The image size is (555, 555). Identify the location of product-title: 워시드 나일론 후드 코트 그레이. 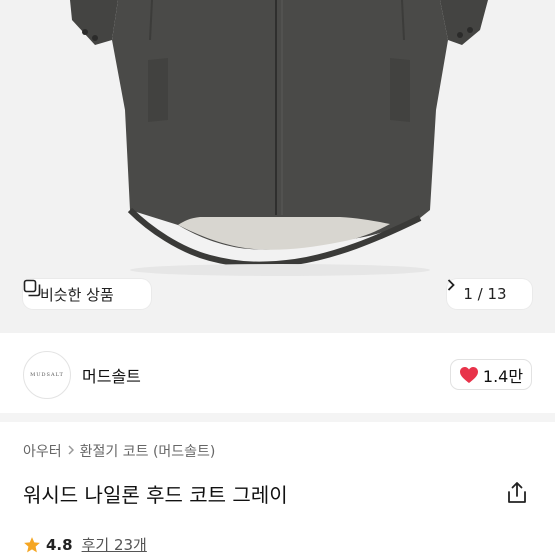
(155, 495).